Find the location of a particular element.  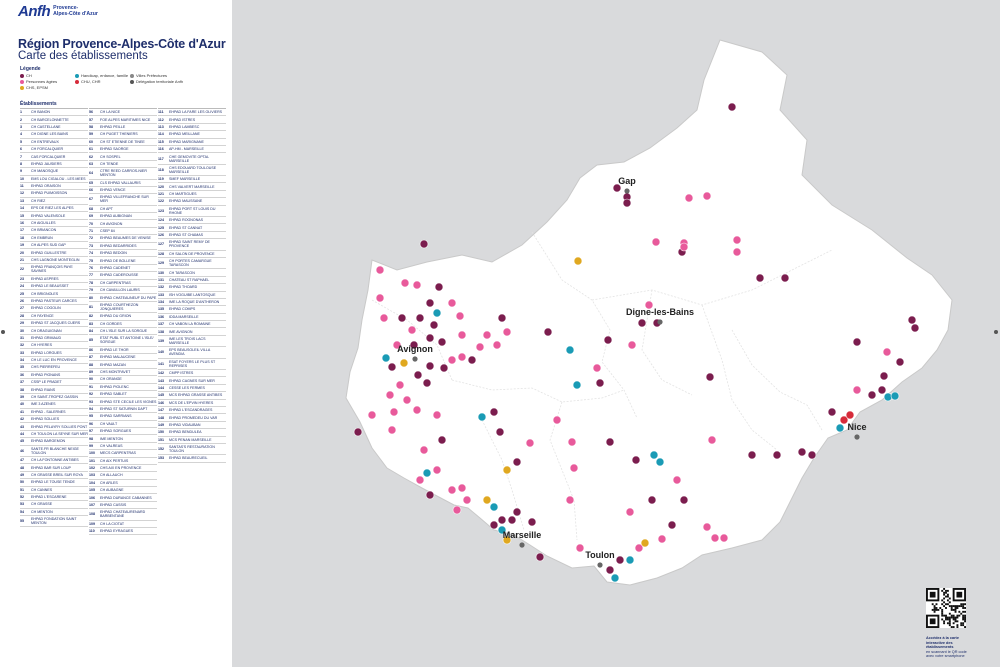

left-handle is located at coordinates (3, 332).